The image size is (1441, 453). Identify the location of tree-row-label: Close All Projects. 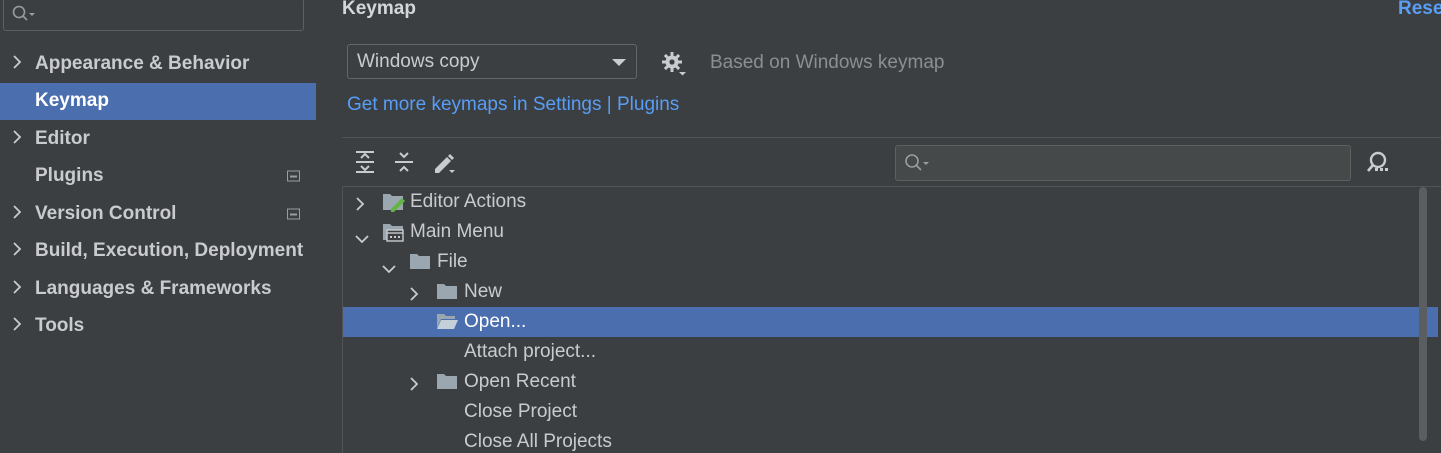
(538, 441).